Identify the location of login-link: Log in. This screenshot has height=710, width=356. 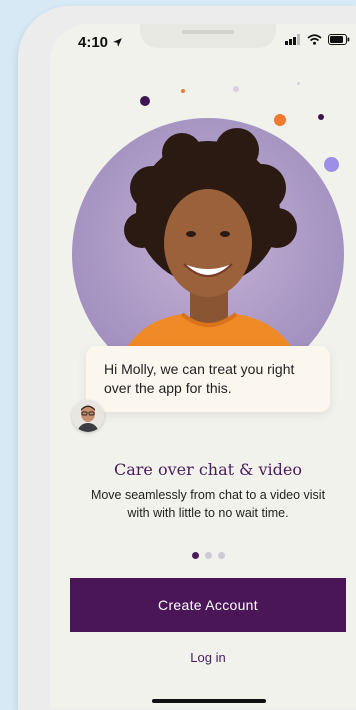
(203, 657).